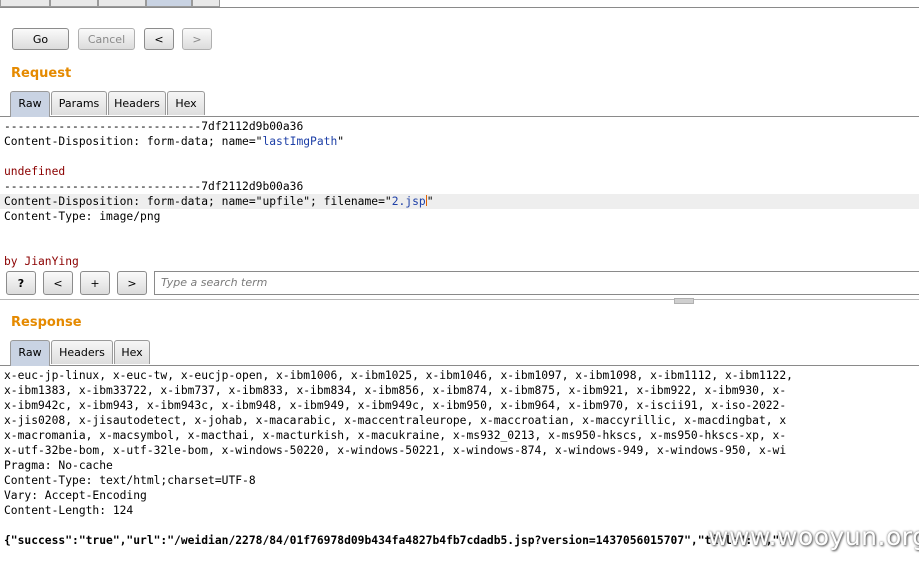 The image size is (919, 570). I want to click on request-title: Request, so click(41, 73).